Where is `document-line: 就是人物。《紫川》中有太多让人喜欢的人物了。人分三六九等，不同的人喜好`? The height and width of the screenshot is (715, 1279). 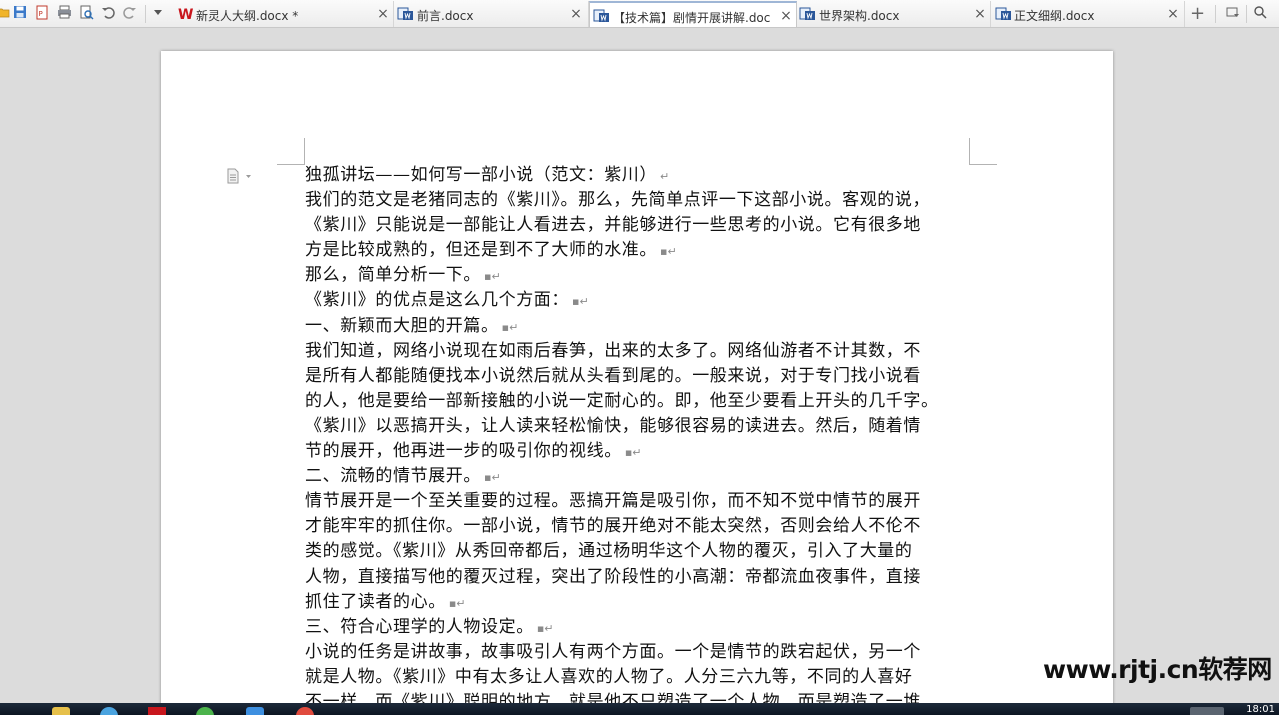
document-line: 就是人物。《紫川》中有太多让人喜欢的人物了。人分三六九等，不同的人喜好 is located at coordinates (637, 677).